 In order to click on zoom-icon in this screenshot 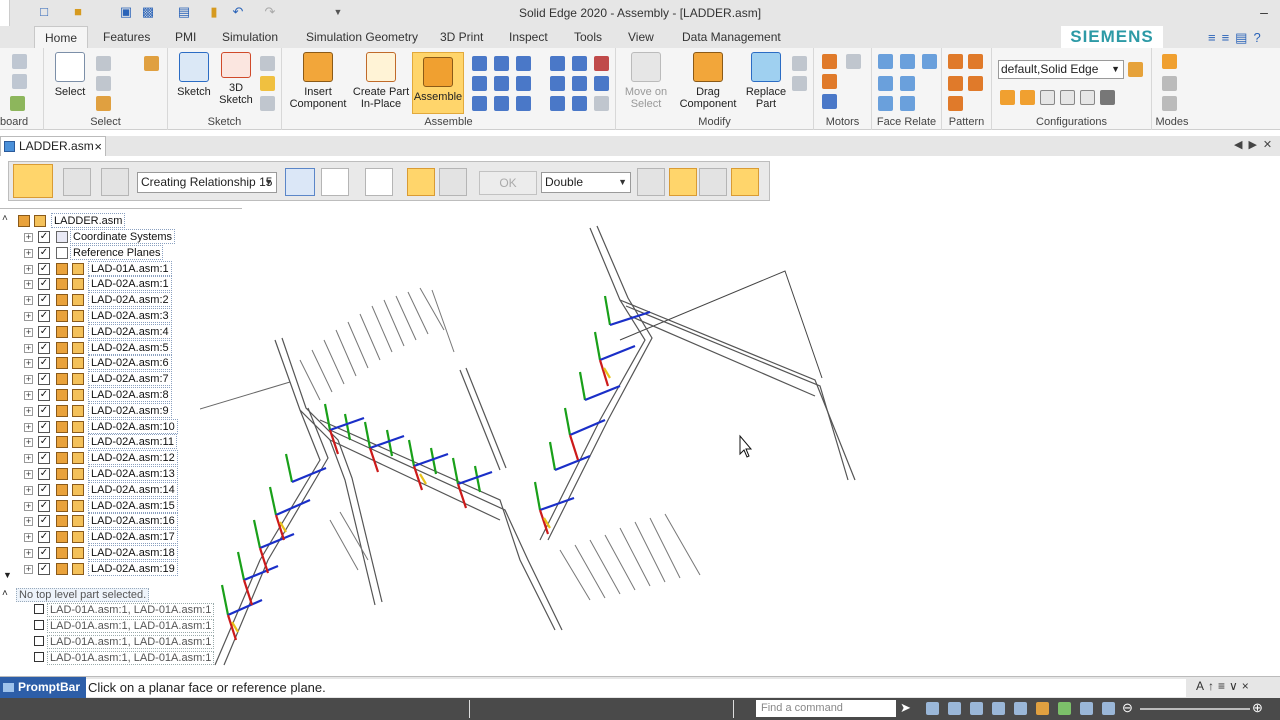, I will do `click(954, 708)`.